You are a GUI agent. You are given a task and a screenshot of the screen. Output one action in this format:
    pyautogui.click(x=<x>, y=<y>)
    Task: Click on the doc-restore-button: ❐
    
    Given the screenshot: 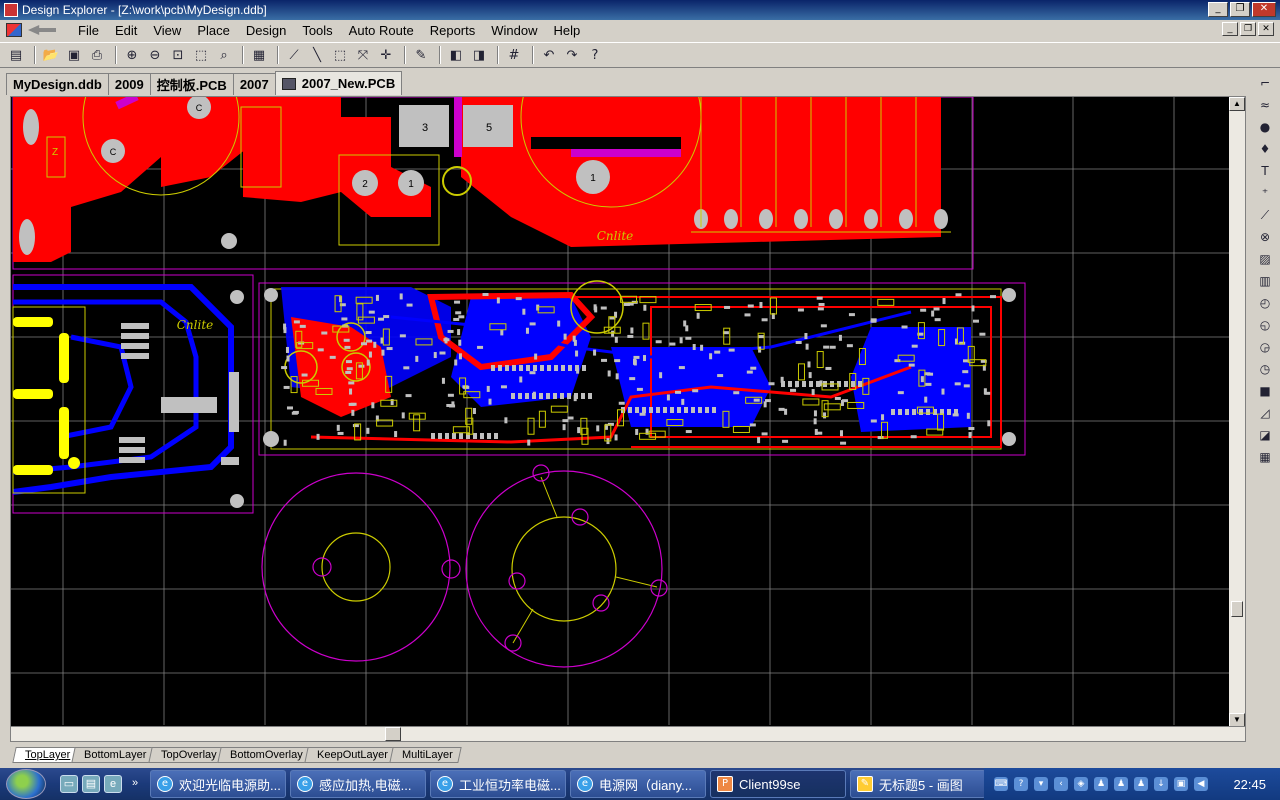 What is the action you would take?
    pyautogui.click(x=1248, y=29)
    